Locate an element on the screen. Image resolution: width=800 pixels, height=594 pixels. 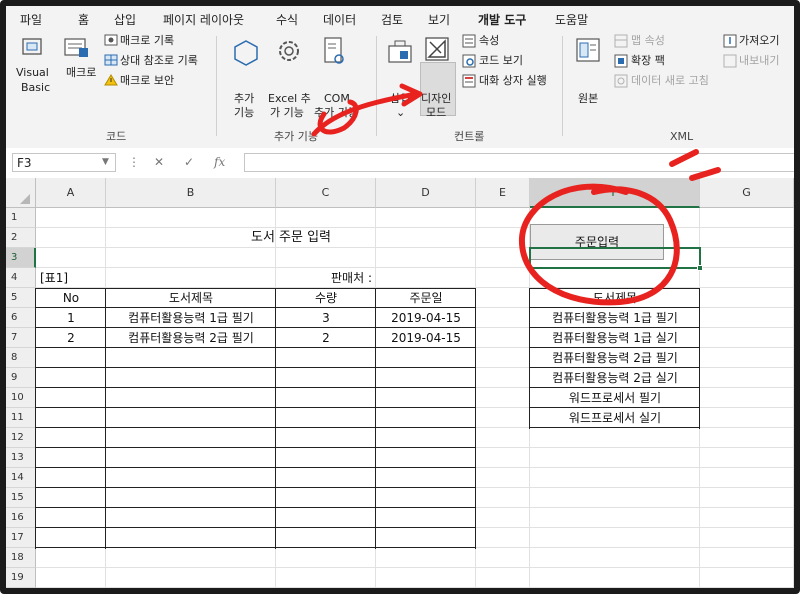
column-header-a: A is located at coordinates (71, 193).